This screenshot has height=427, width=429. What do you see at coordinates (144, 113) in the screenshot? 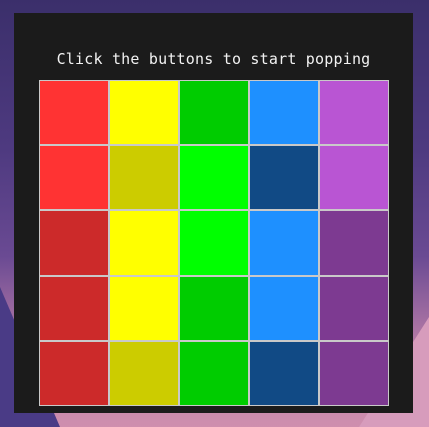
I see `pop-button-r1-c2` at bounding box center [144, 113].